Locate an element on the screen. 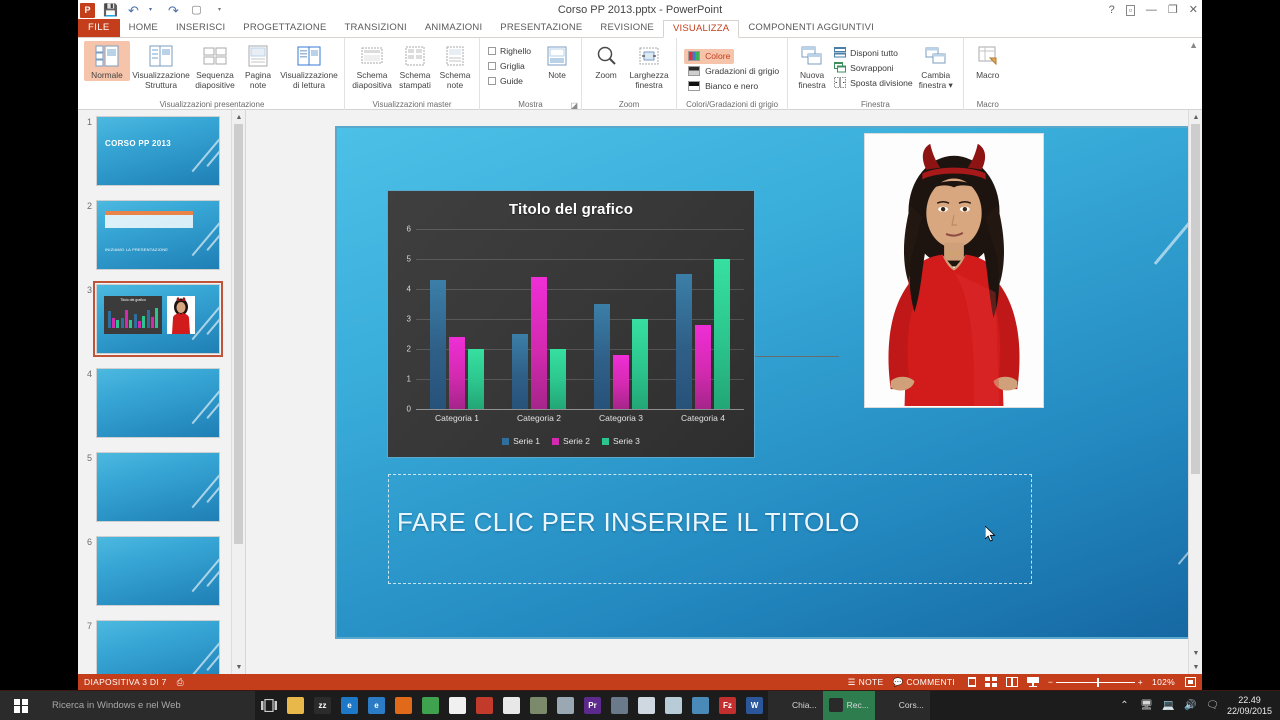  thumbnail-row: 1 CORSO PP 2013 is located at coordinates (154, 151).